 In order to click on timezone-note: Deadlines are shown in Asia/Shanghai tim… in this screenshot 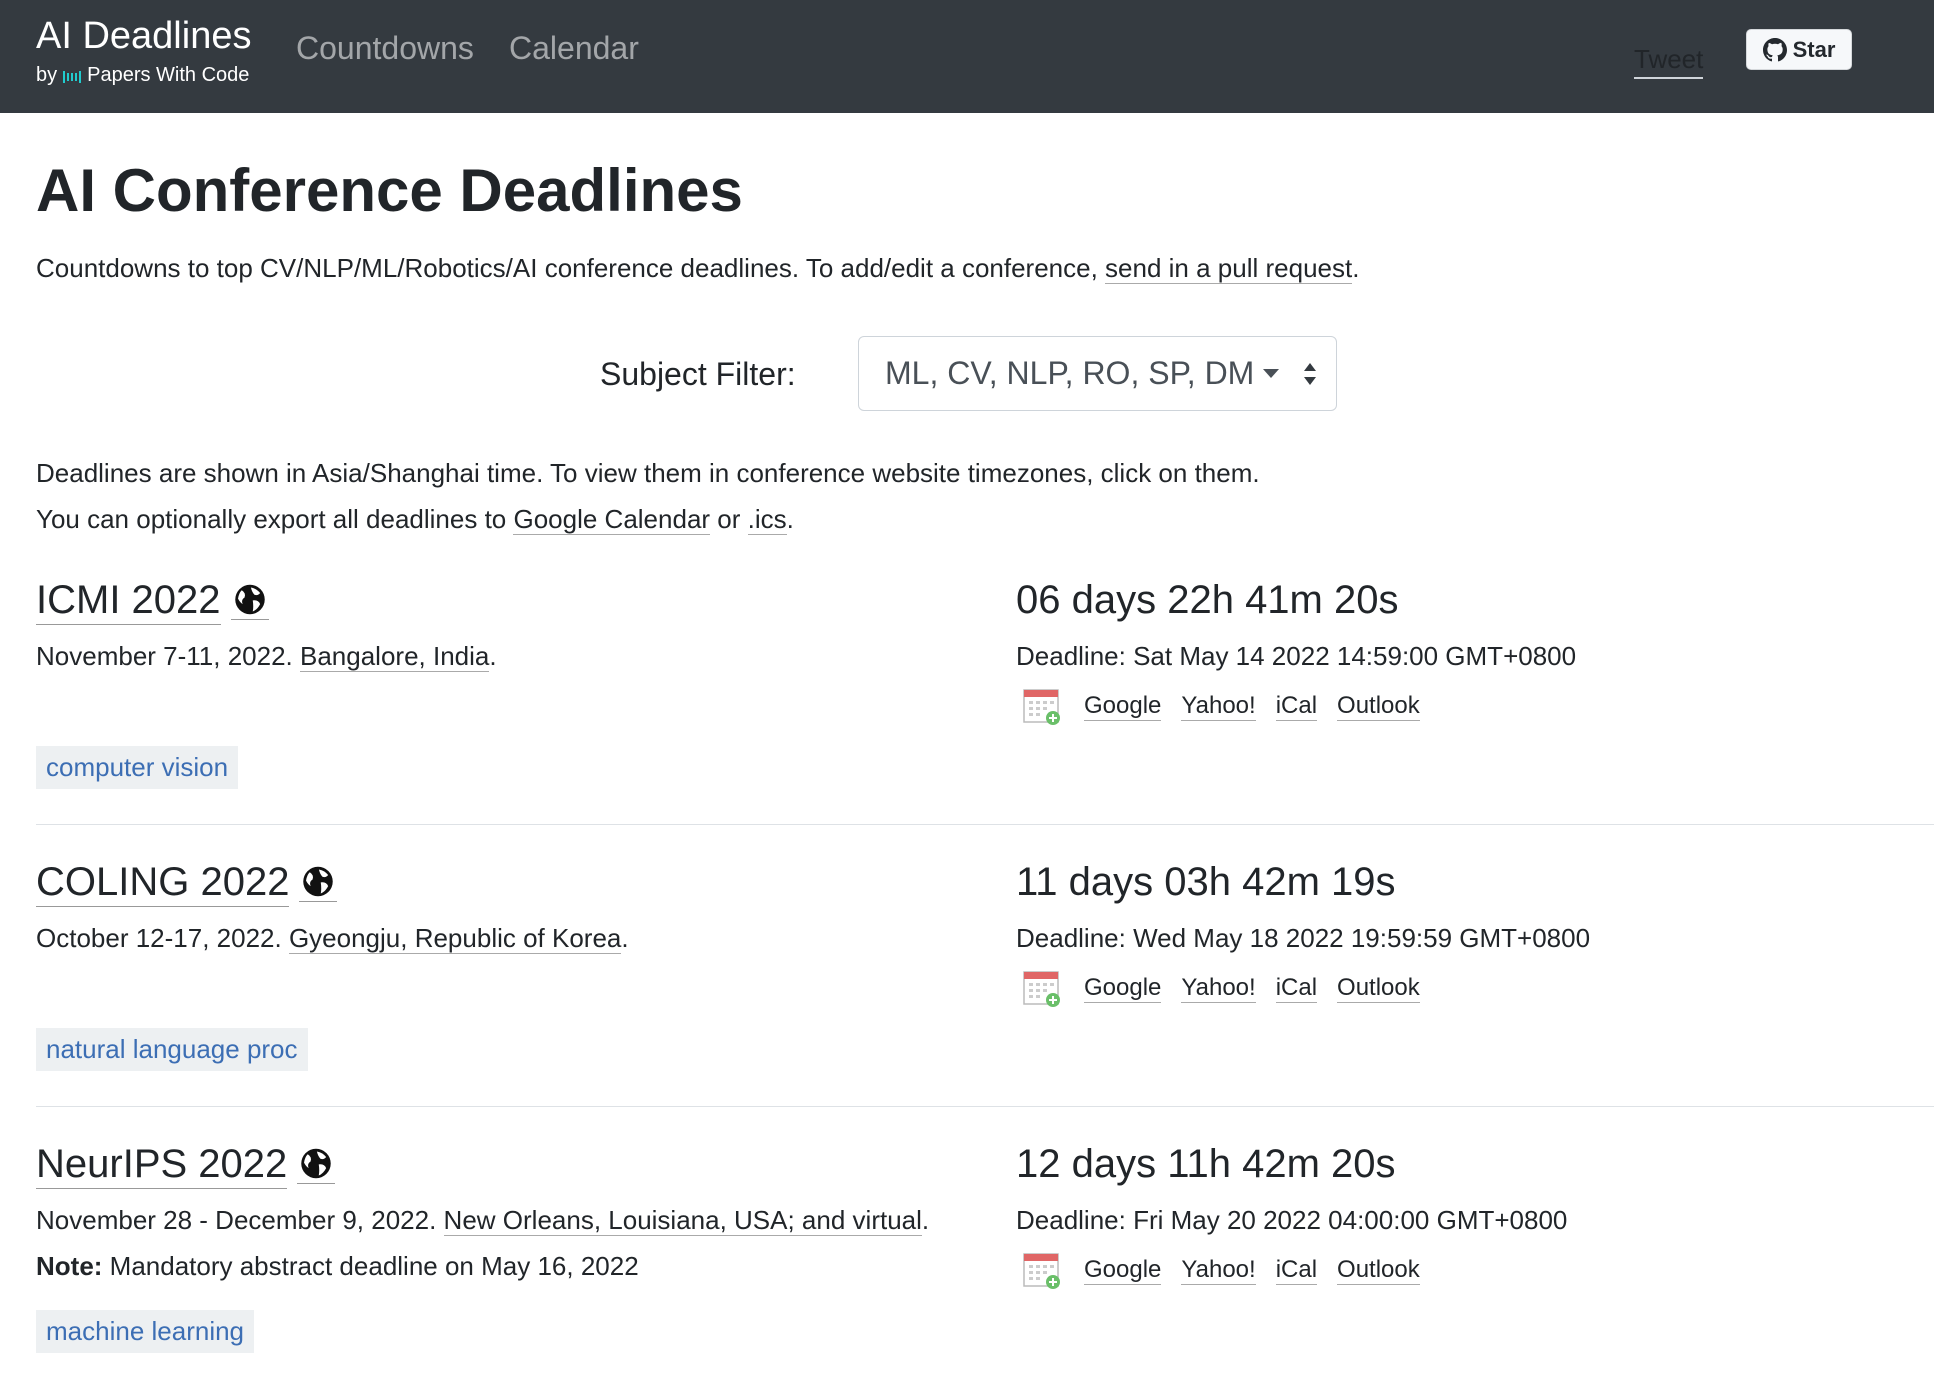, I will do `click(648, 496)`.